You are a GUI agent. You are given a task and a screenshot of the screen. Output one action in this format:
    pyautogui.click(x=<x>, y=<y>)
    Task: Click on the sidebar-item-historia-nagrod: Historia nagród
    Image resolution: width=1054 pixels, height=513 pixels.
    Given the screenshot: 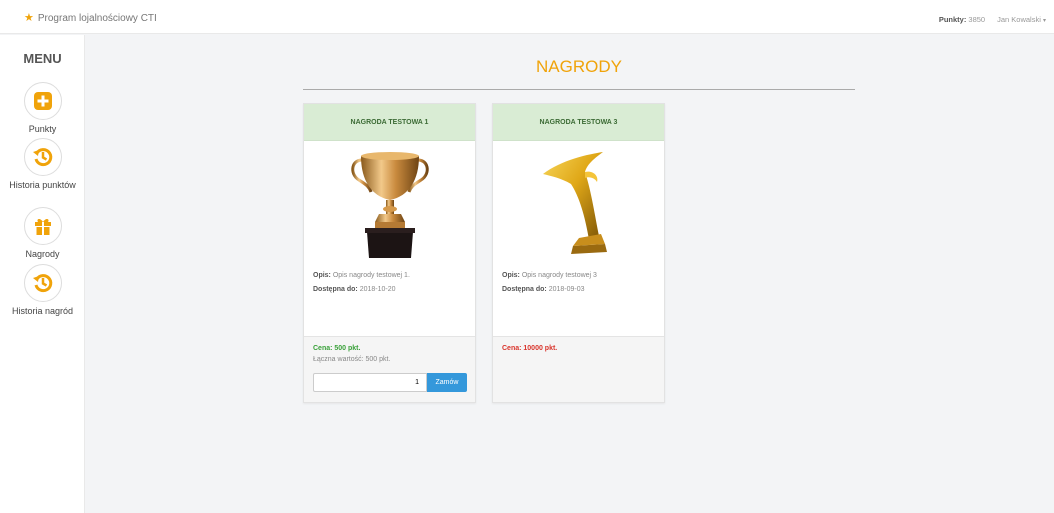 What is the action you would take?
    pyautogui.click(x=42, y=290)
    